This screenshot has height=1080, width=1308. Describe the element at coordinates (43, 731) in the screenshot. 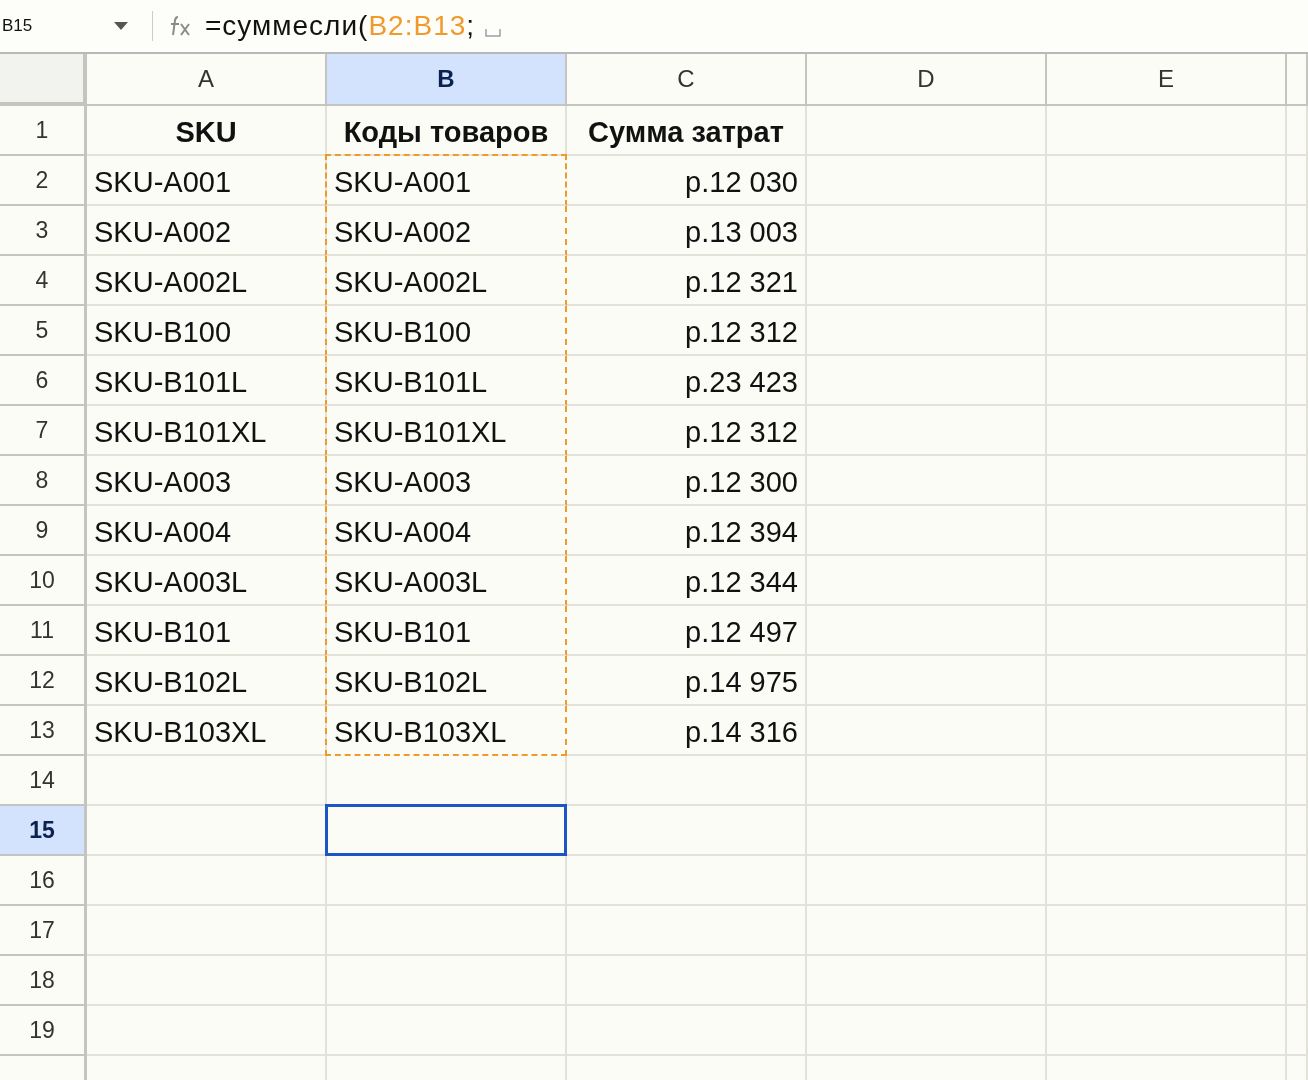

I see `row-header: 13` at that location.